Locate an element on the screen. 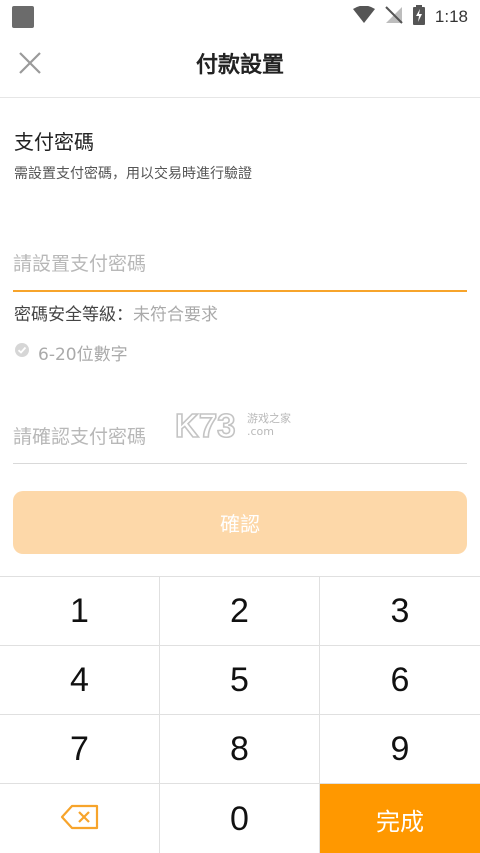  watermark-k73-icon: K73 is located at coordinates (205, 425).